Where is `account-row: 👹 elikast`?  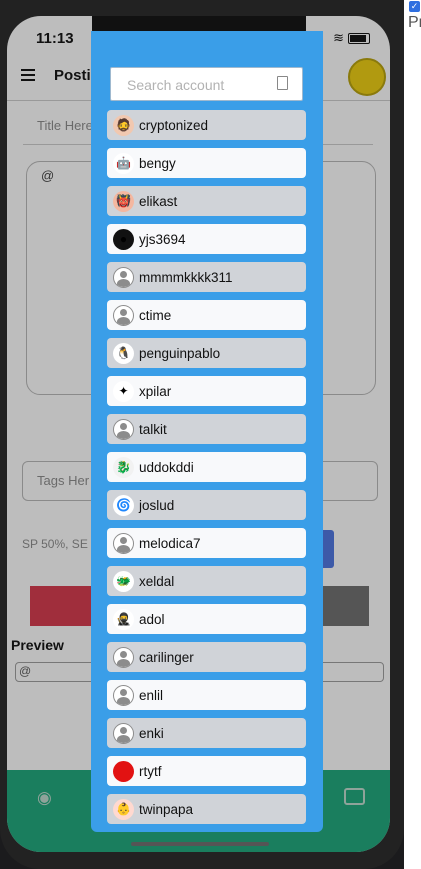
account-row: 👹 elikast is located at coordinates (206, 201).